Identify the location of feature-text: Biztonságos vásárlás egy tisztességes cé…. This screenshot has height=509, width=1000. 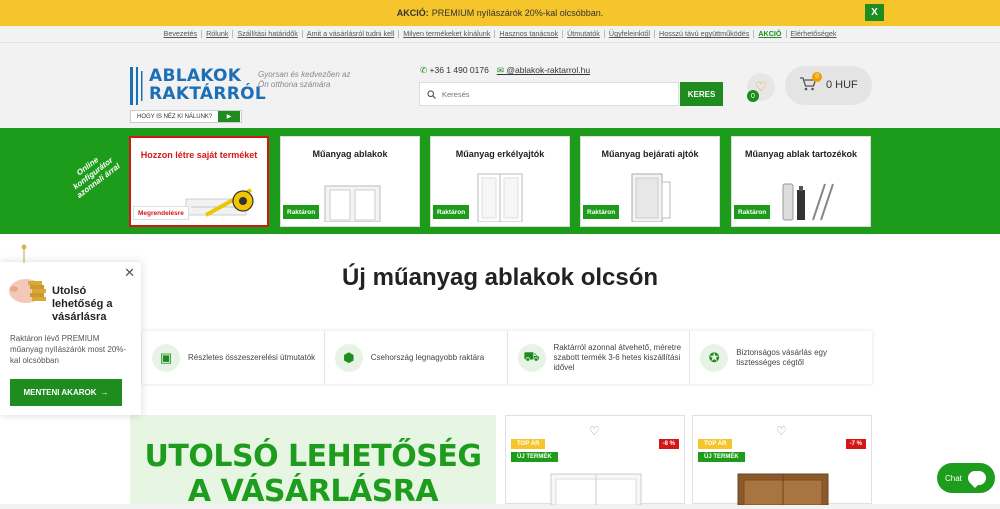
(781, 357).